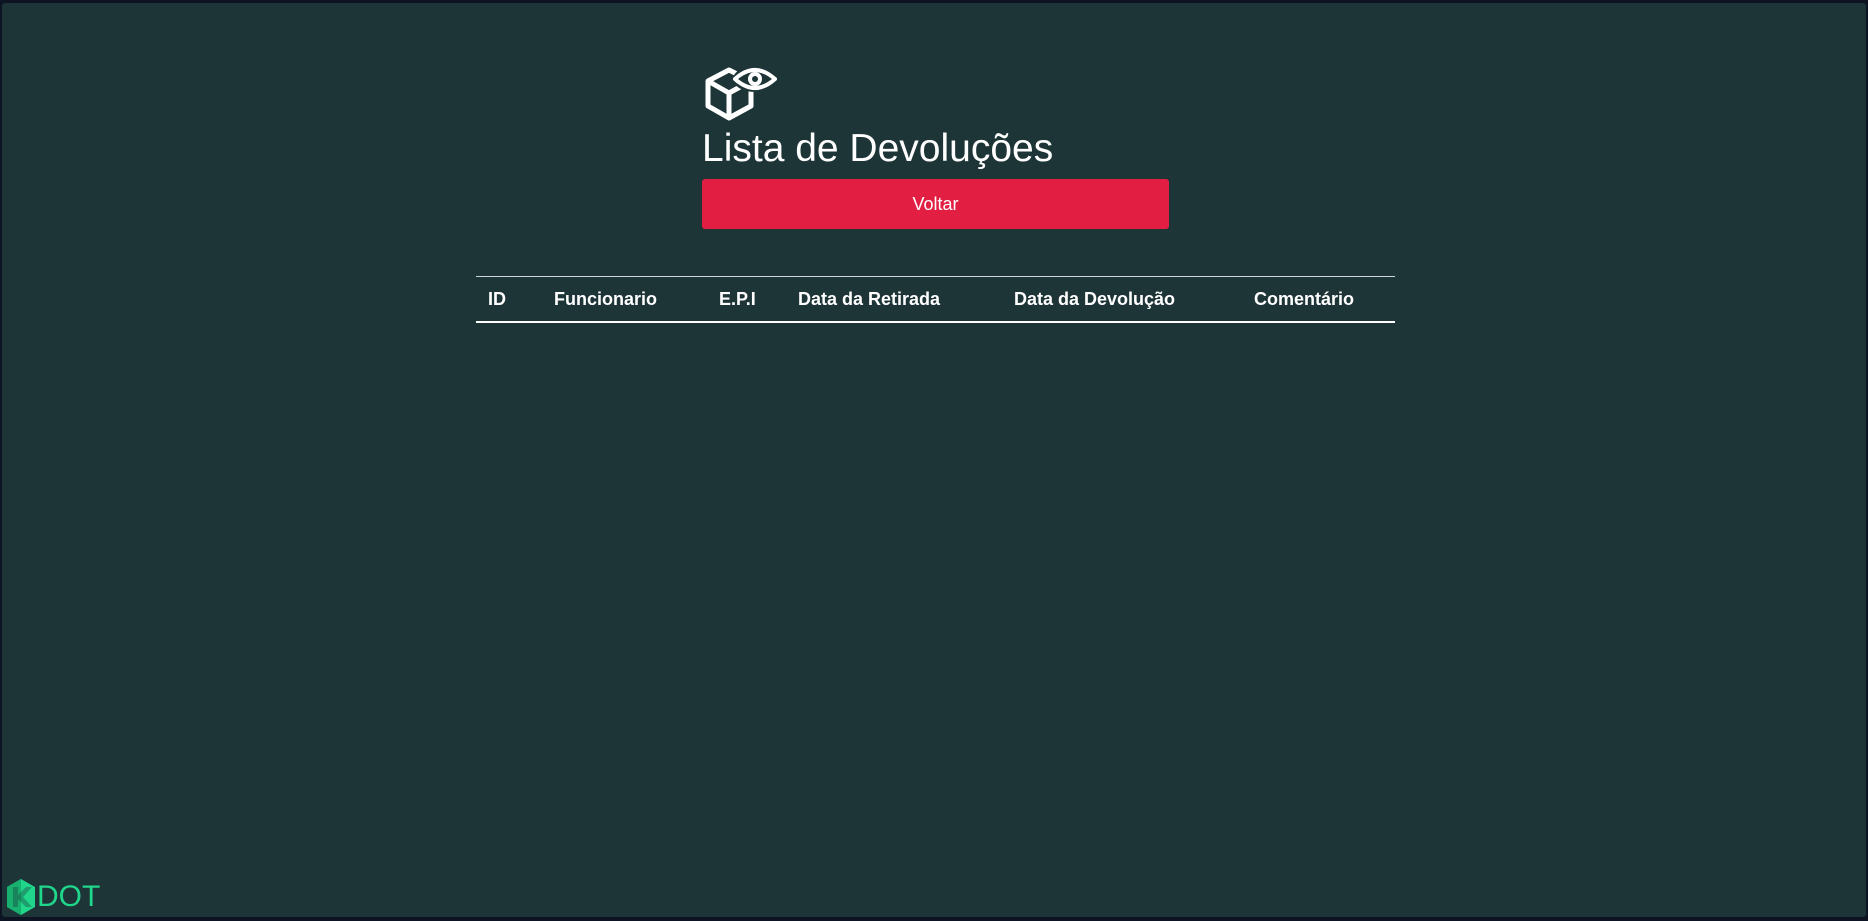 This screenshot has width=1868, height=921. I want to click on box-eye-icon, so click(740, 93).